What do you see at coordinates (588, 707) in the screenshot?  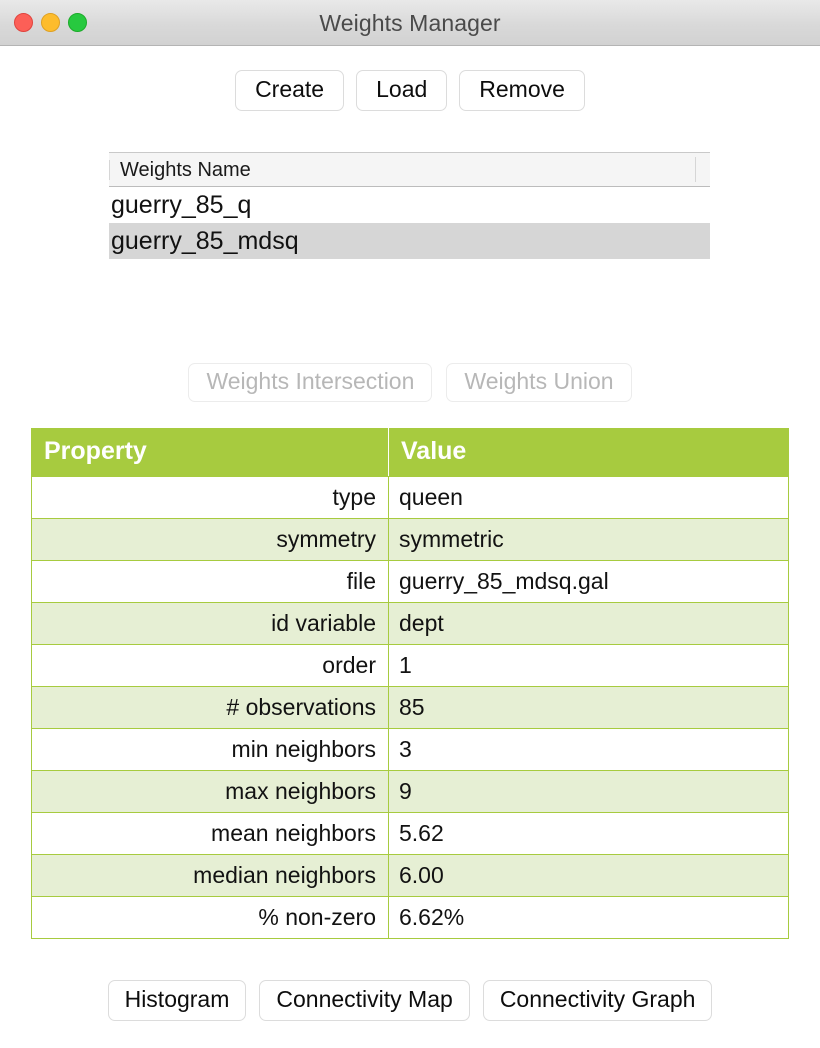 I see `property-value: 85` at bounding box center [588, 707].